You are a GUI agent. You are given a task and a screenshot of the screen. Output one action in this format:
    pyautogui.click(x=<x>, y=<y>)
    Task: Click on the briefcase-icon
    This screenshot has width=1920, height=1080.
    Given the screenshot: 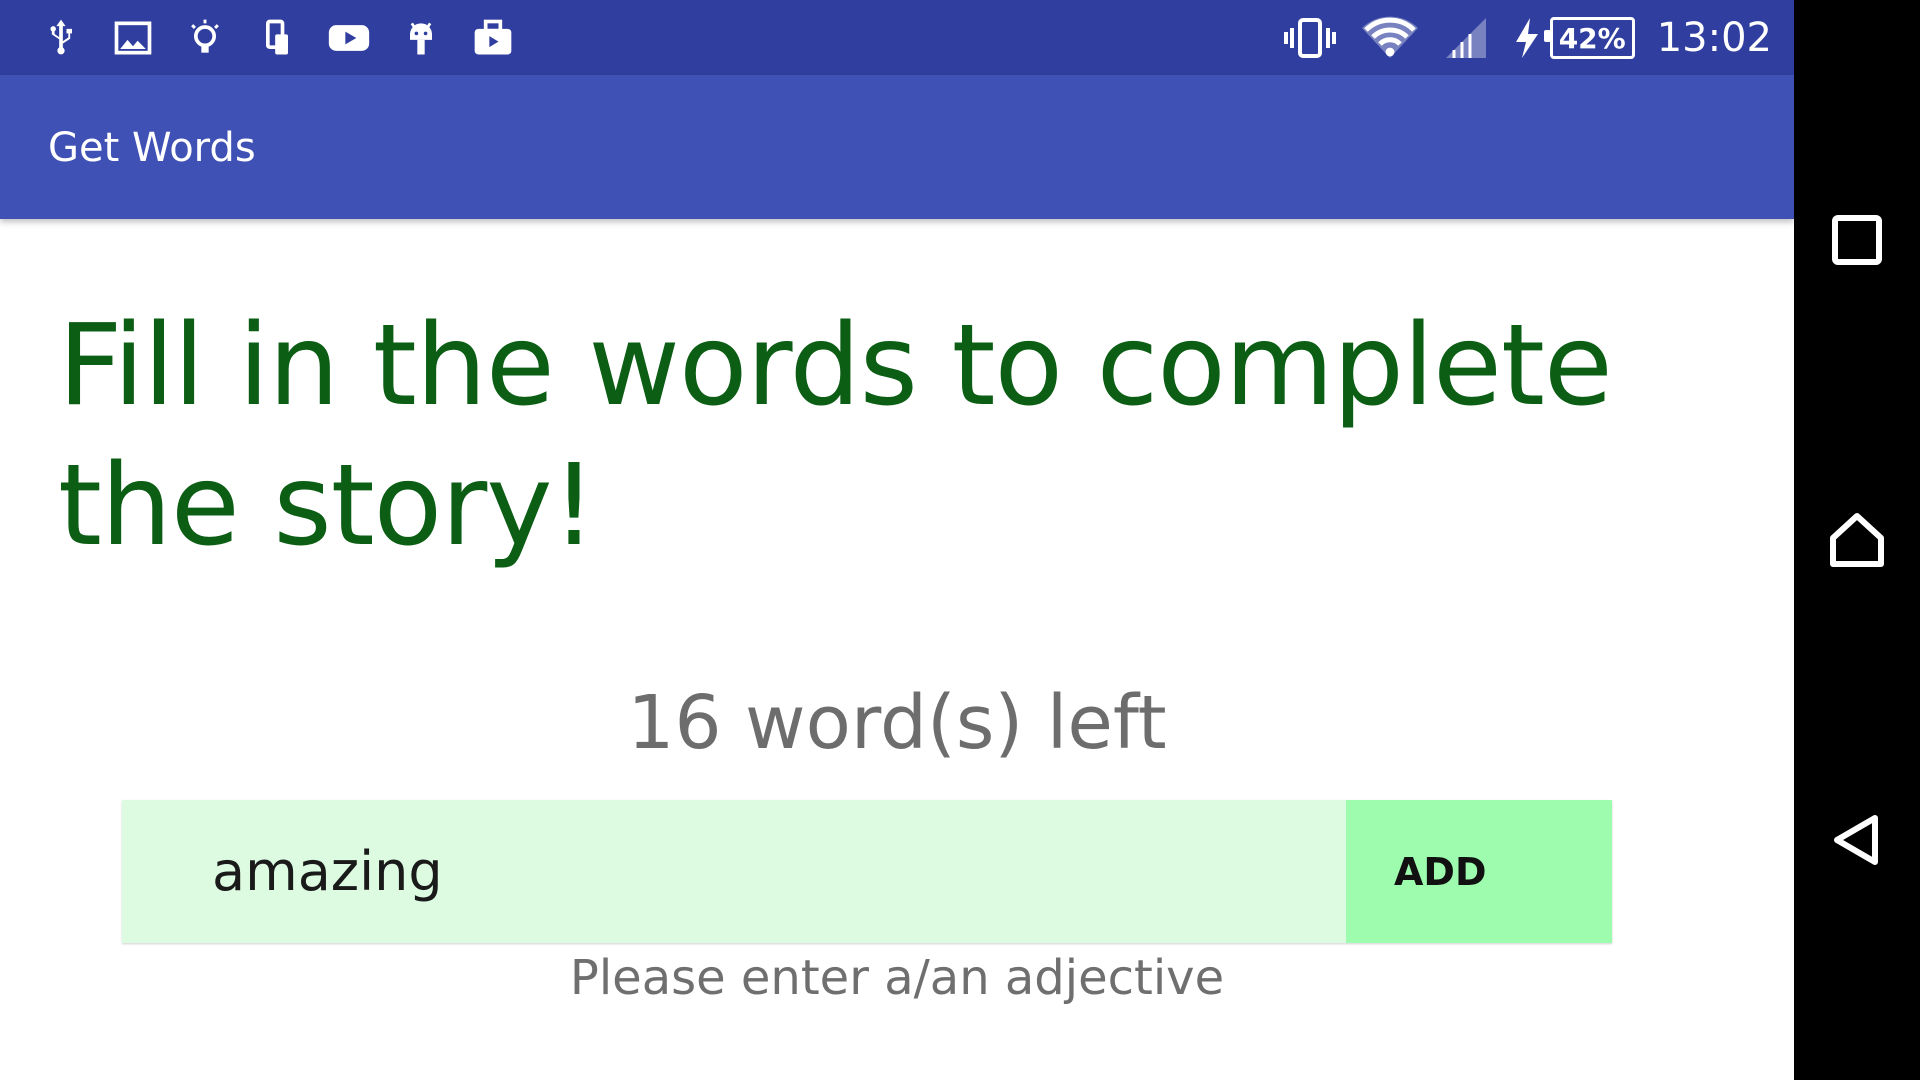 What is the action you would take?
    pyautogui.click(x=493, y=38)
    